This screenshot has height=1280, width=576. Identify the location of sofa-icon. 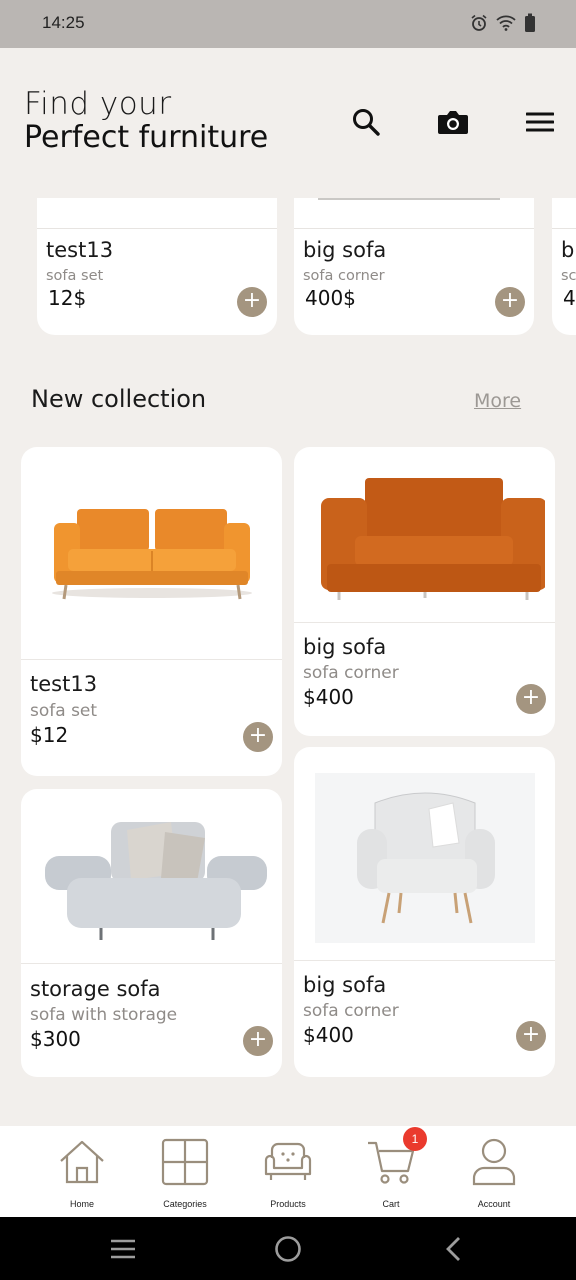
(288, 1162).